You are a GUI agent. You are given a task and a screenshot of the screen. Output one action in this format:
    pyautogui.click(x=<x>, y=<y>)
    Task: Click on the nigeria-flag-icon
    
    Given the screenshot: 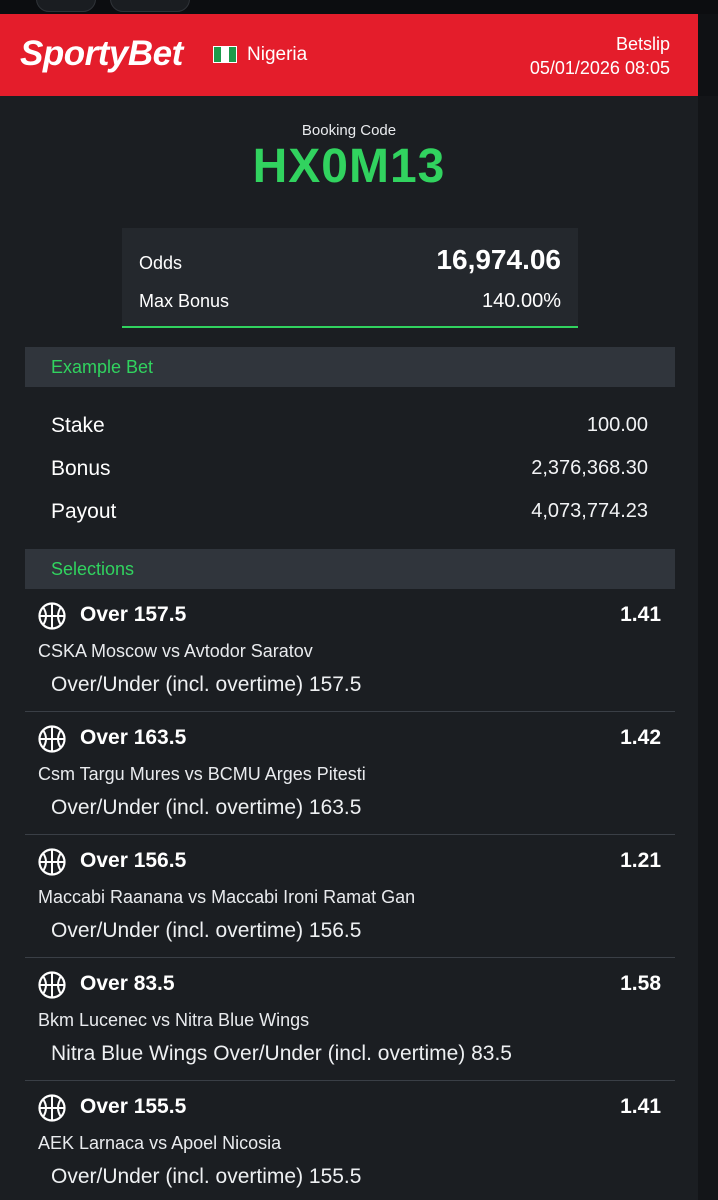 What is the action you would take?
    pyautogui.click(x=225, y=54)
    